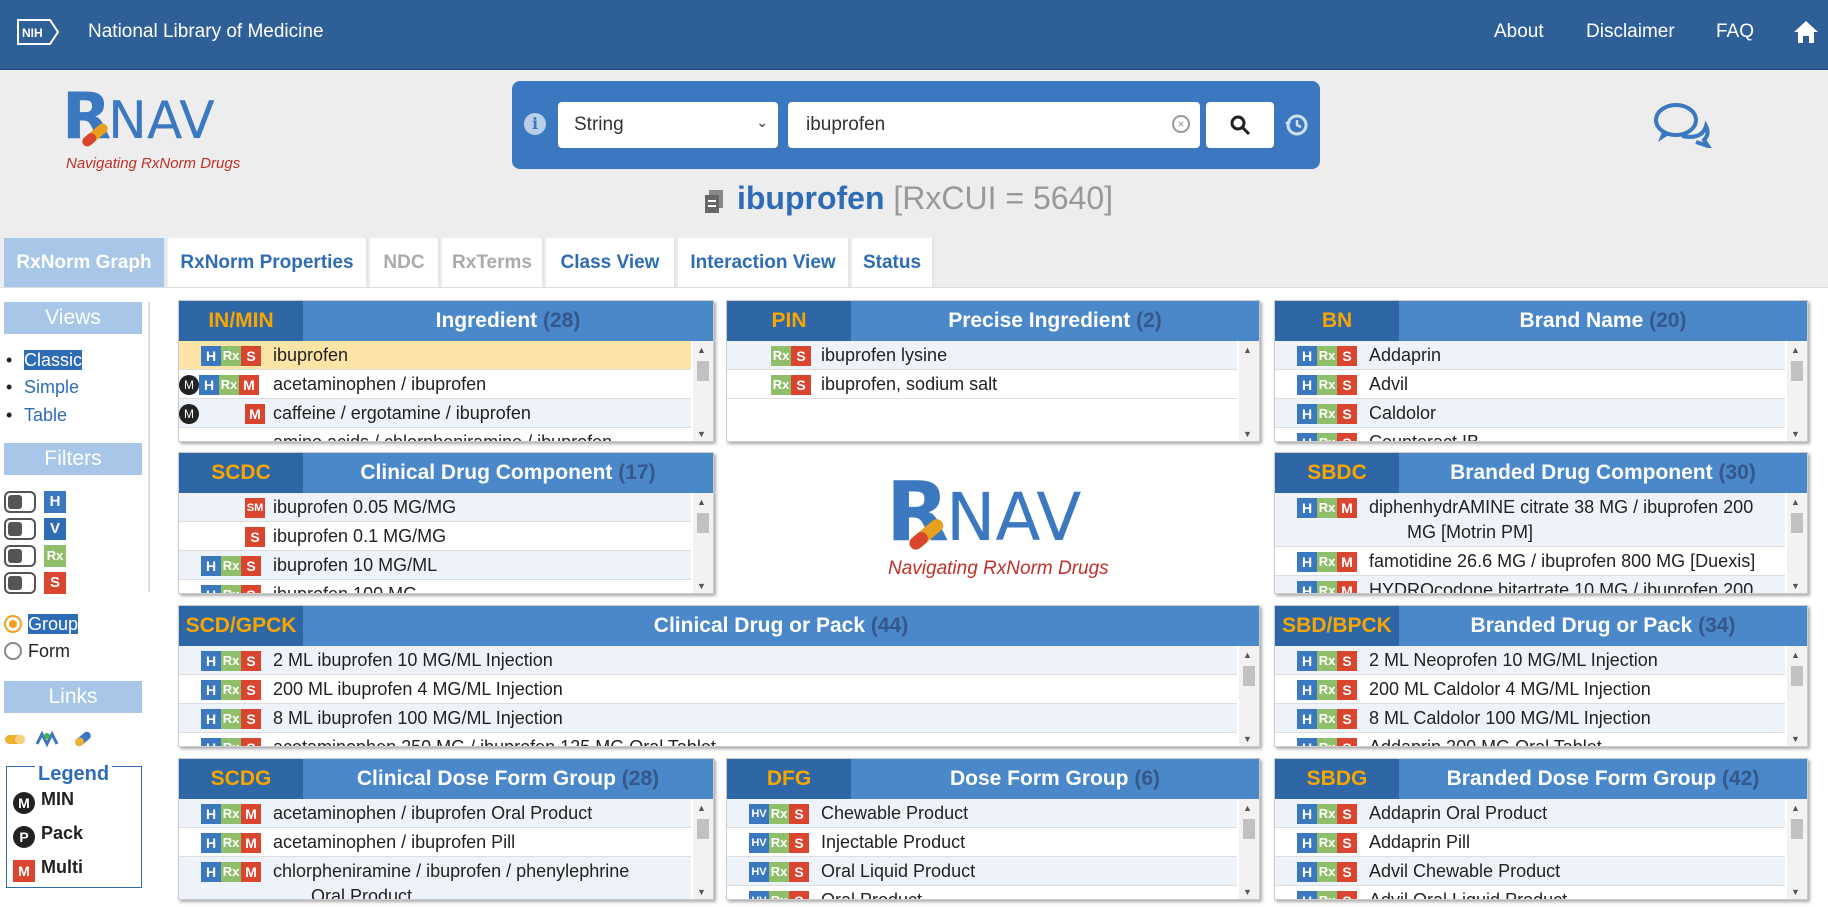 The image size is (1828, 907). I want to click on list-item: HRxSAddaprin 200 MG Oral Tablet, so click(1530, 739).